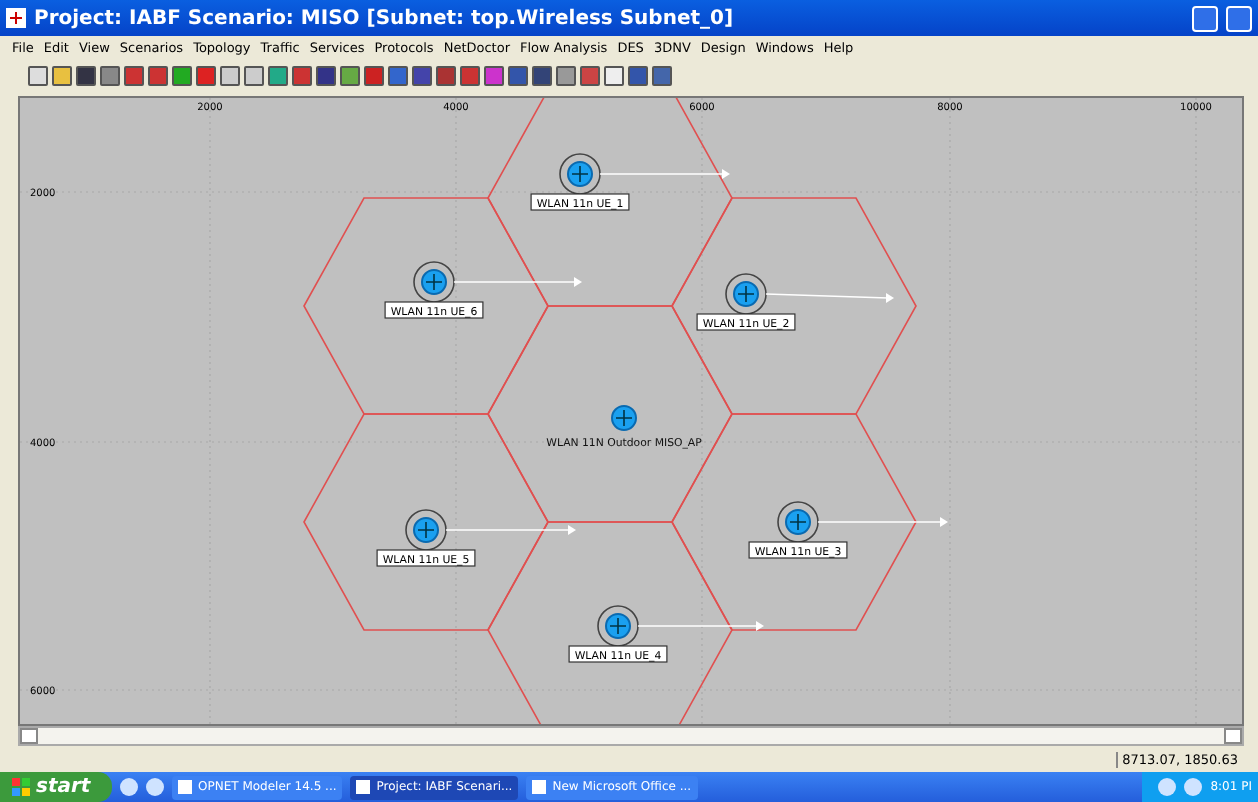 This screenshot has height=802, width=1258. I want to click on minimize-button, so click(1205, 18).